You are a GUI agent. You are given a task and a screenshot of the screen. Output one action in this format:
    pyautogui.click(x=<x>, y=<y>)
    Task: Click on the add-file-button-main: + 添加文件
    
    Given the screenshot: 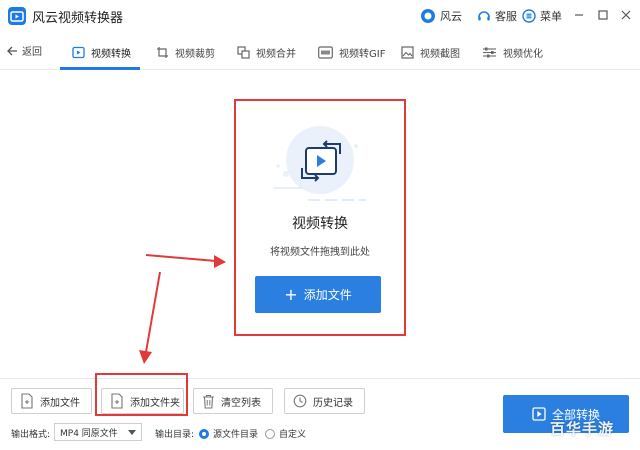 What is the action you would take?
    pyautogui.click(x=318, y=294)
    